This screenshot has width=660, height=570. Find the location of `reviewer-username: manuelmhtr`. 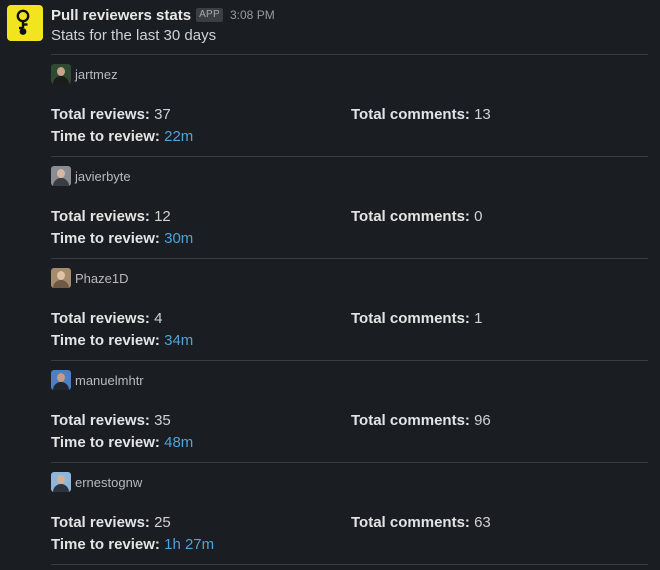

reviewer-username: manuelmhtr is located at coordinates (109, 380).